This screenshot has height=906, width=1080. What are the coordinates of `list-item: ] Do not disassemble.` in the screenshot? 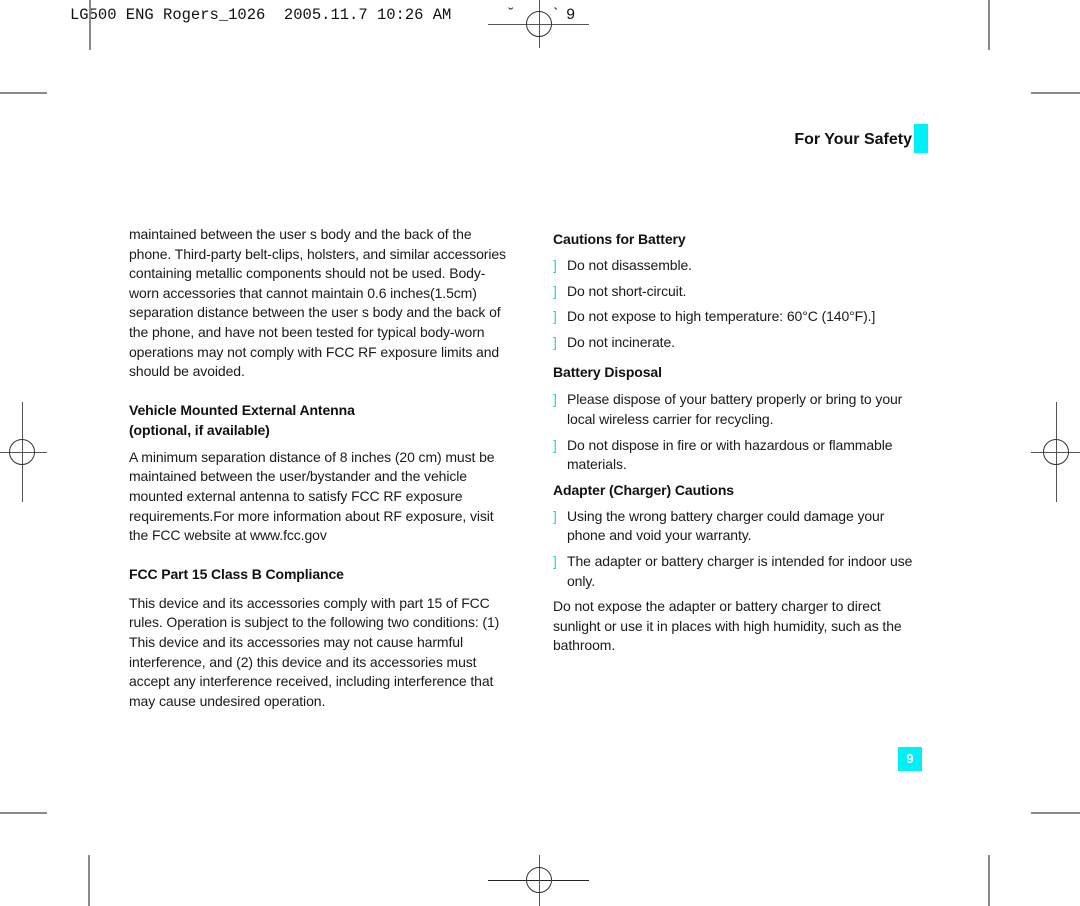 It's located at (739, 266).